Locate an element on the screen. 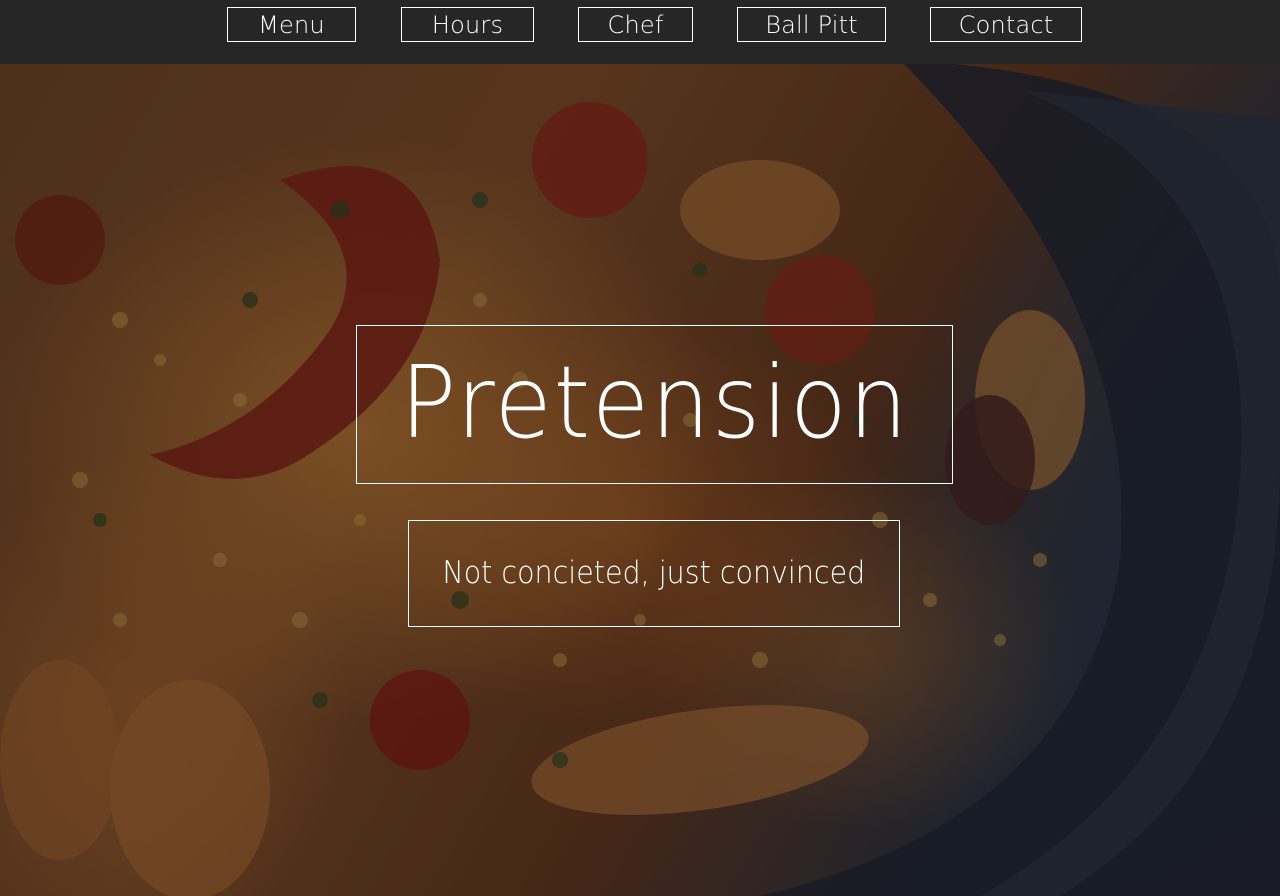 The width and height of the screenshot is (1280, 896). hero-title: Pretension is located at coordinates (654, 402).